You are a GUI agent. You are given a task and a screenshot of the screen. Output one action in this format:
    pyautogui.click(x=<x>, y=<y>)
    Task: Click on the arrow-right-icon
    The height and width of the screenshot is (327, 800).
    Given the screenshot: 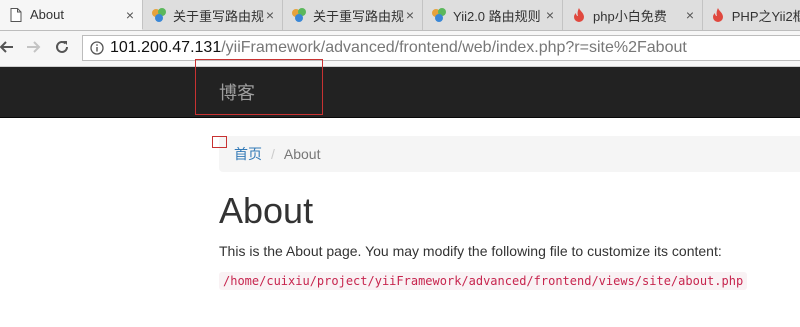 What is the action you would take?
    pyautogui.click(x=34, y=47)
    